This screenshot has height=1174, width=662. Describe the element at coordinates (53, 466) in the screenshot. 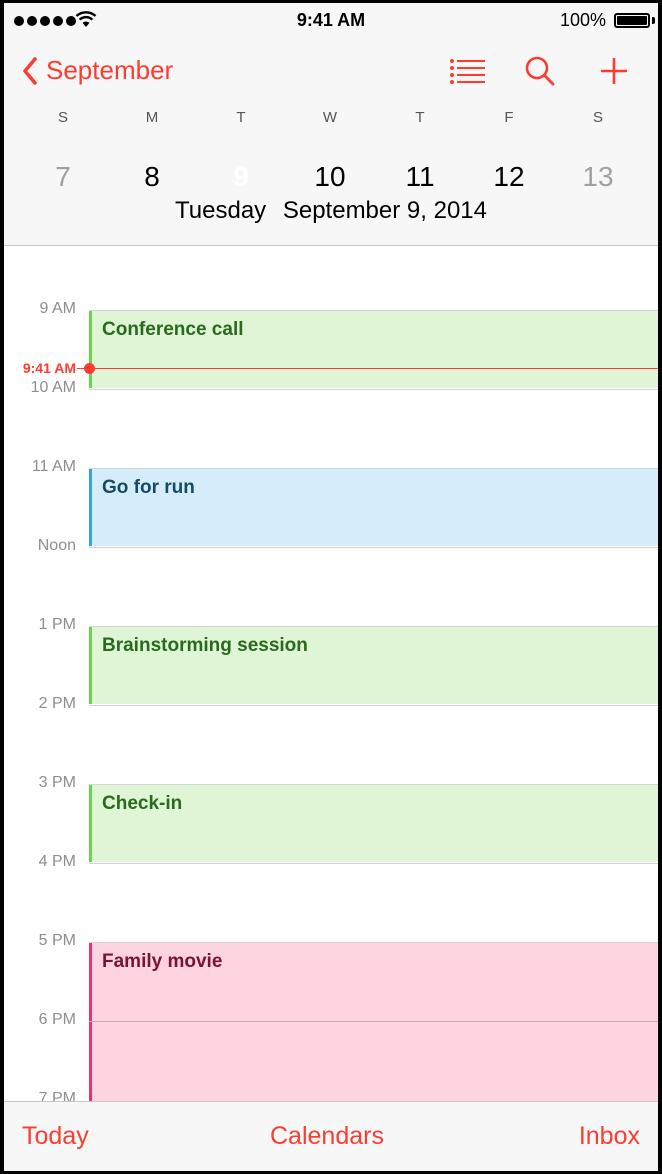

I see `hour-label: 11 AM` at that location.